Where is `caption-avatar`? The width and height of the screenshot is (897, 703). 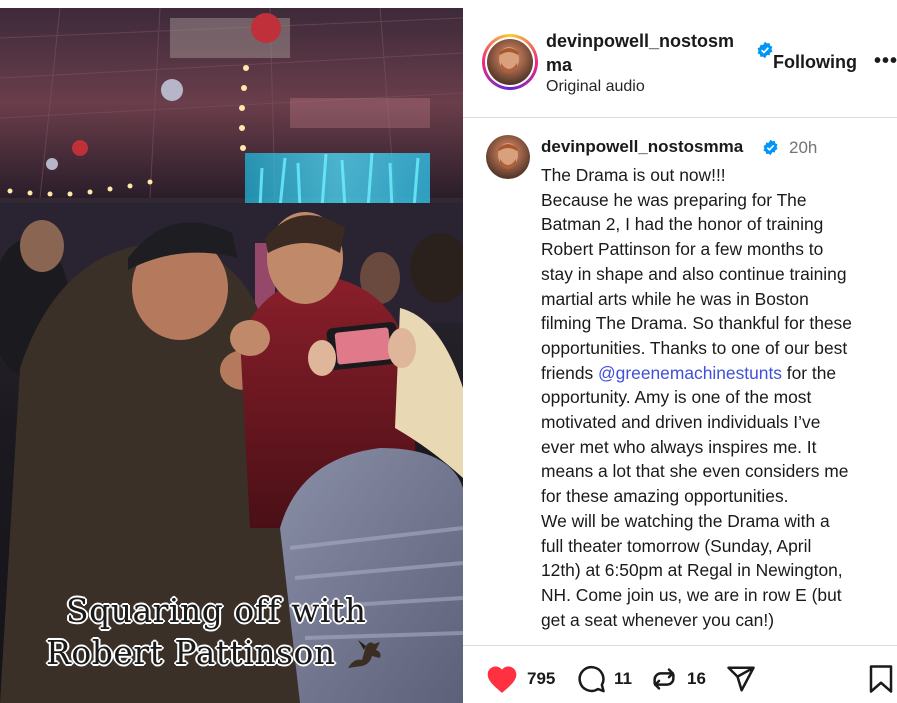
caption-avatar is located at coordinates (508, 157).